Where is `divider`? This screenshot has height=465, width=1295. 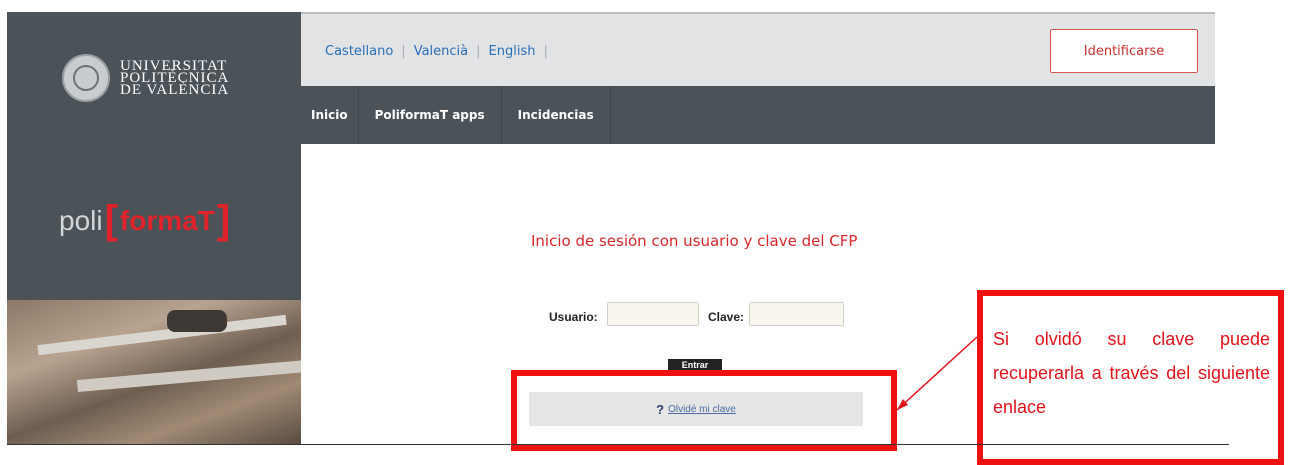 divider is located at coordinates (618, 444).